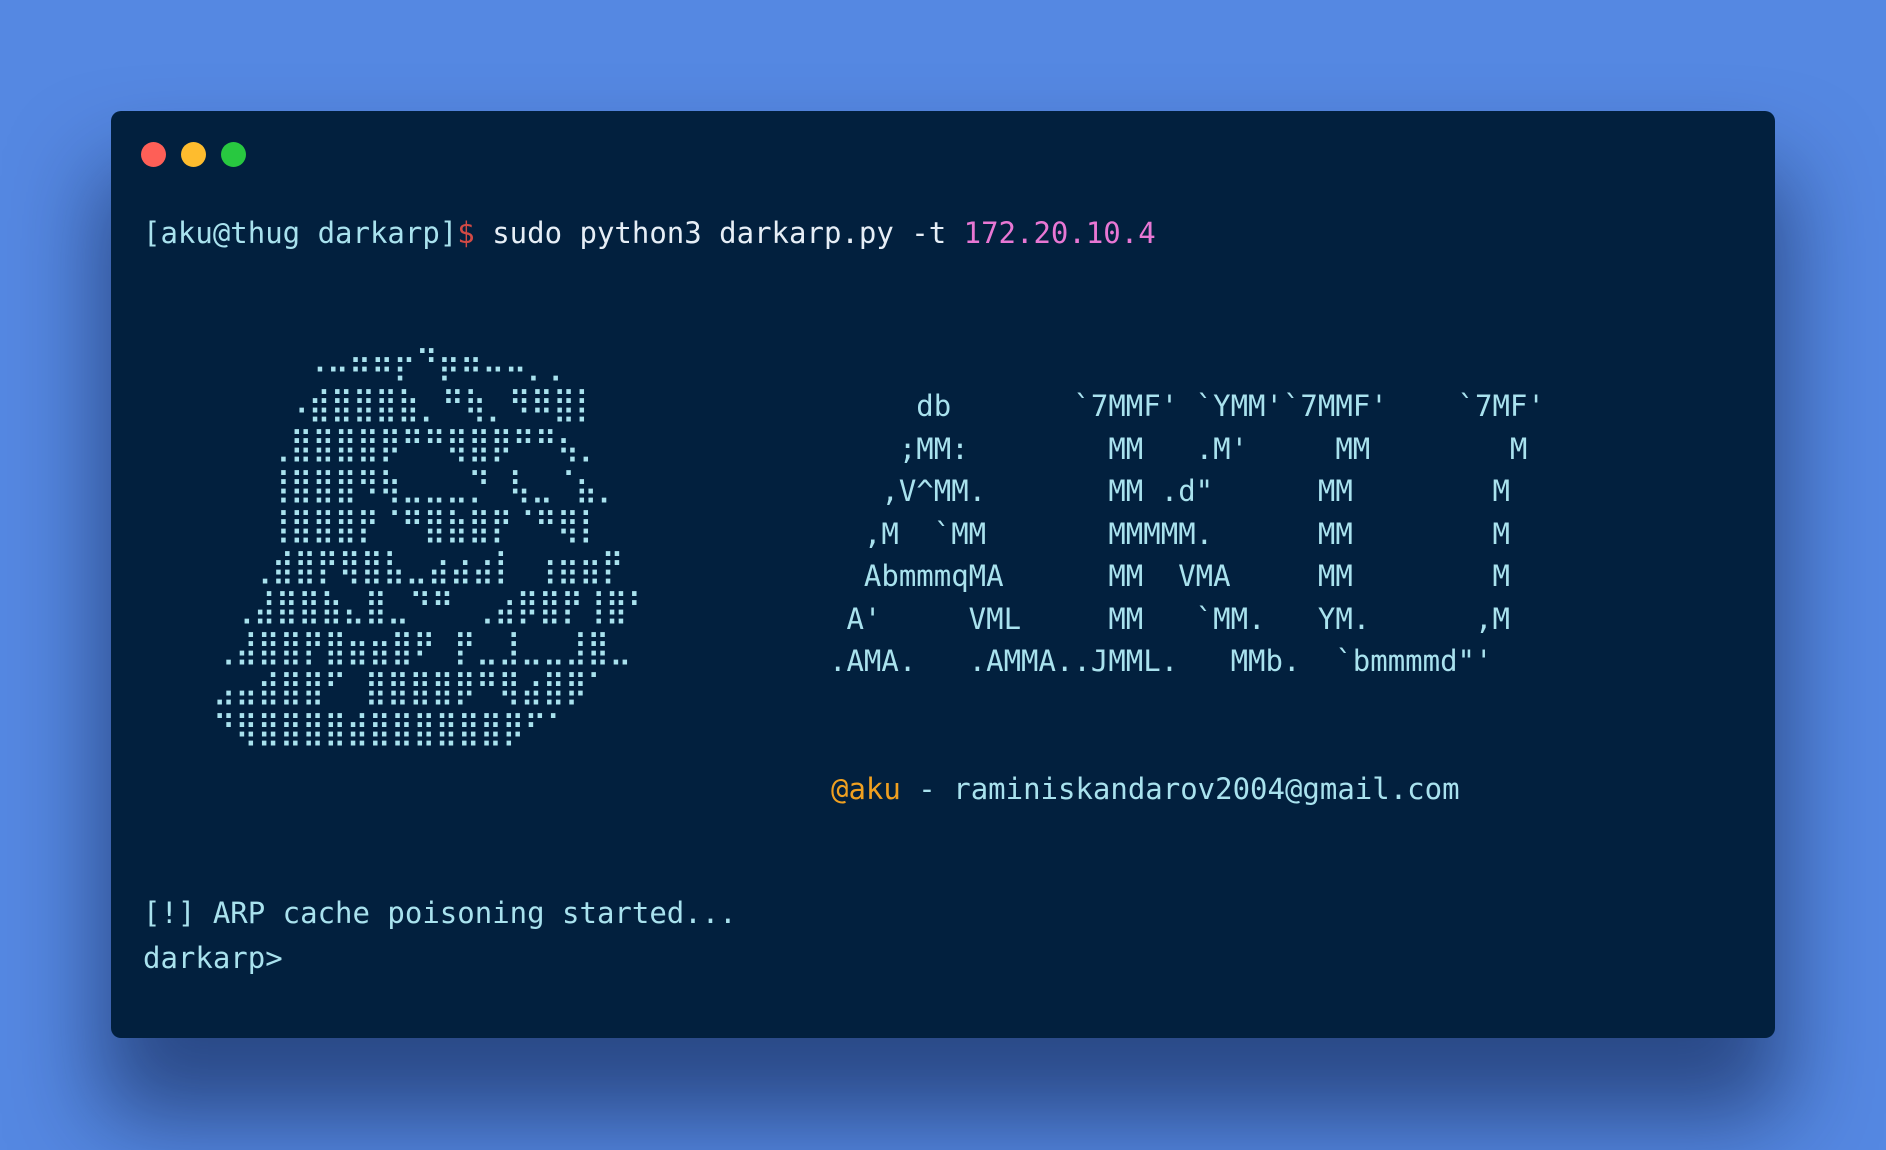 The width and height of the screenshot is (1886, 1150). What do you see at coordinates (1206, 789) in the screenshot?
I see `author-email: raminiskandarov2004@gmail.com` at bounding box center [1206, 789].